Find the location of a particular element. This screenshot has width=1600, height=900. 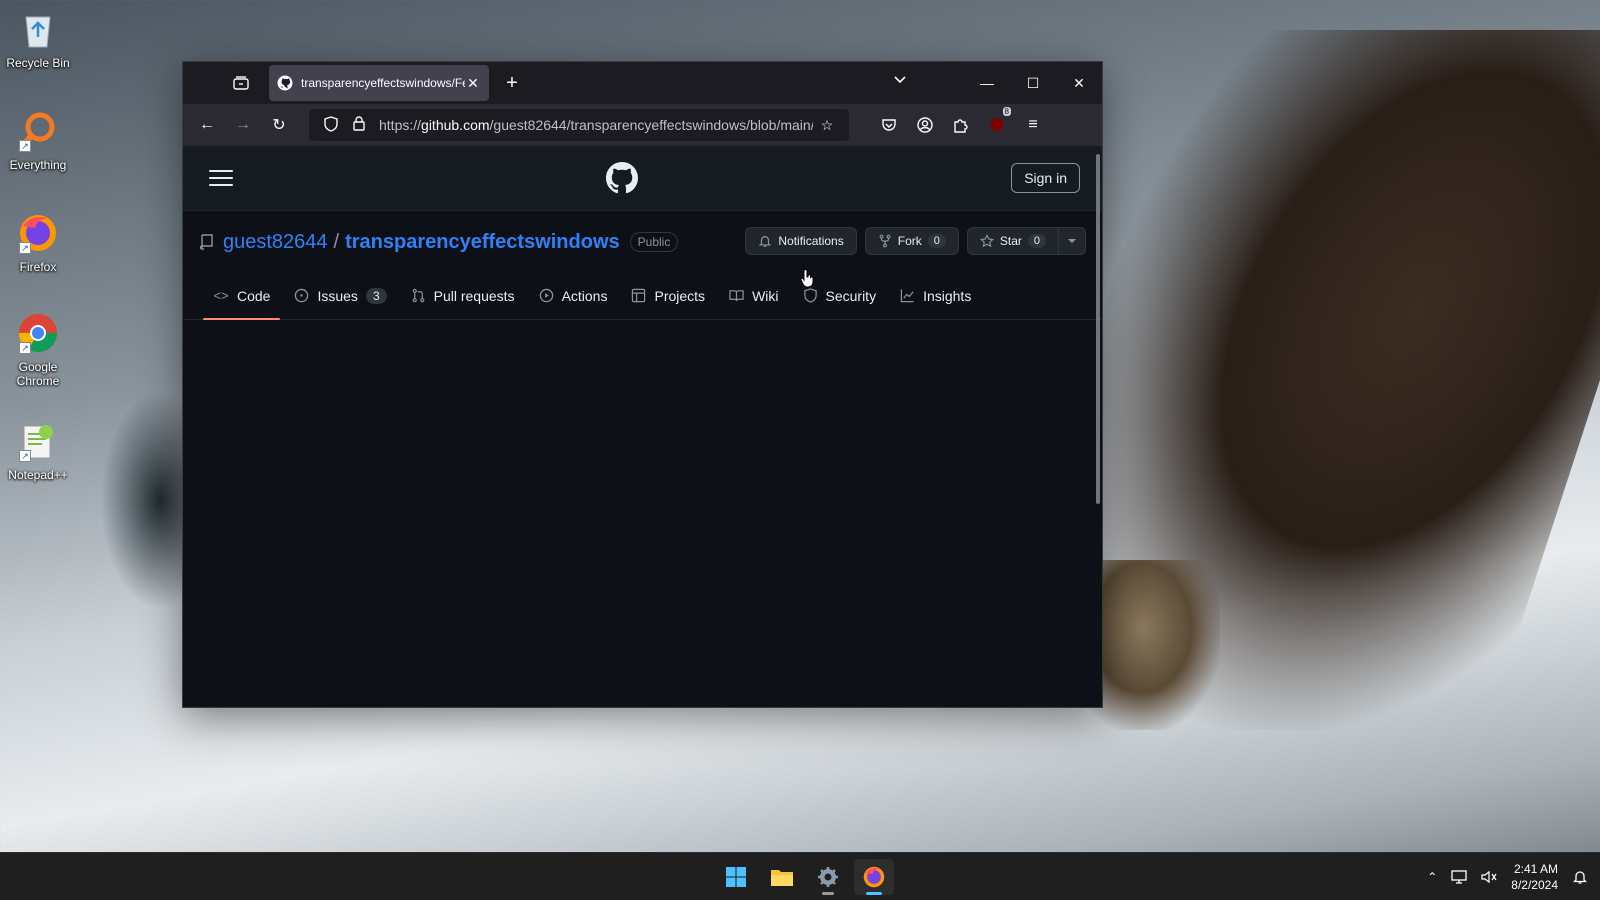

toolbar-right: 8 ≡ is located at coordinates (961, 124).